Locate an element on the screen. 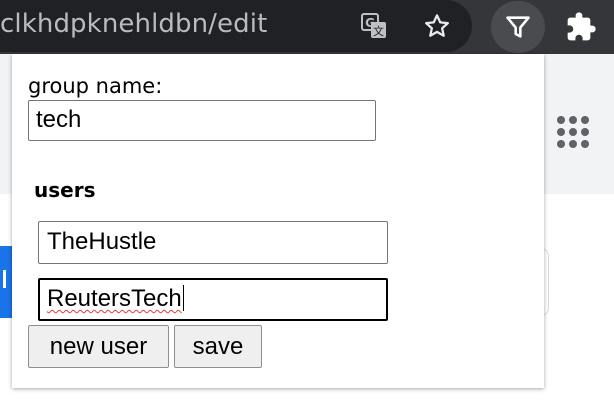 The height and width of the screenshot is (414, 614). browser-toolbar: clkhdpknehldbn/edit G 文 is located at coordinates (307, 27).